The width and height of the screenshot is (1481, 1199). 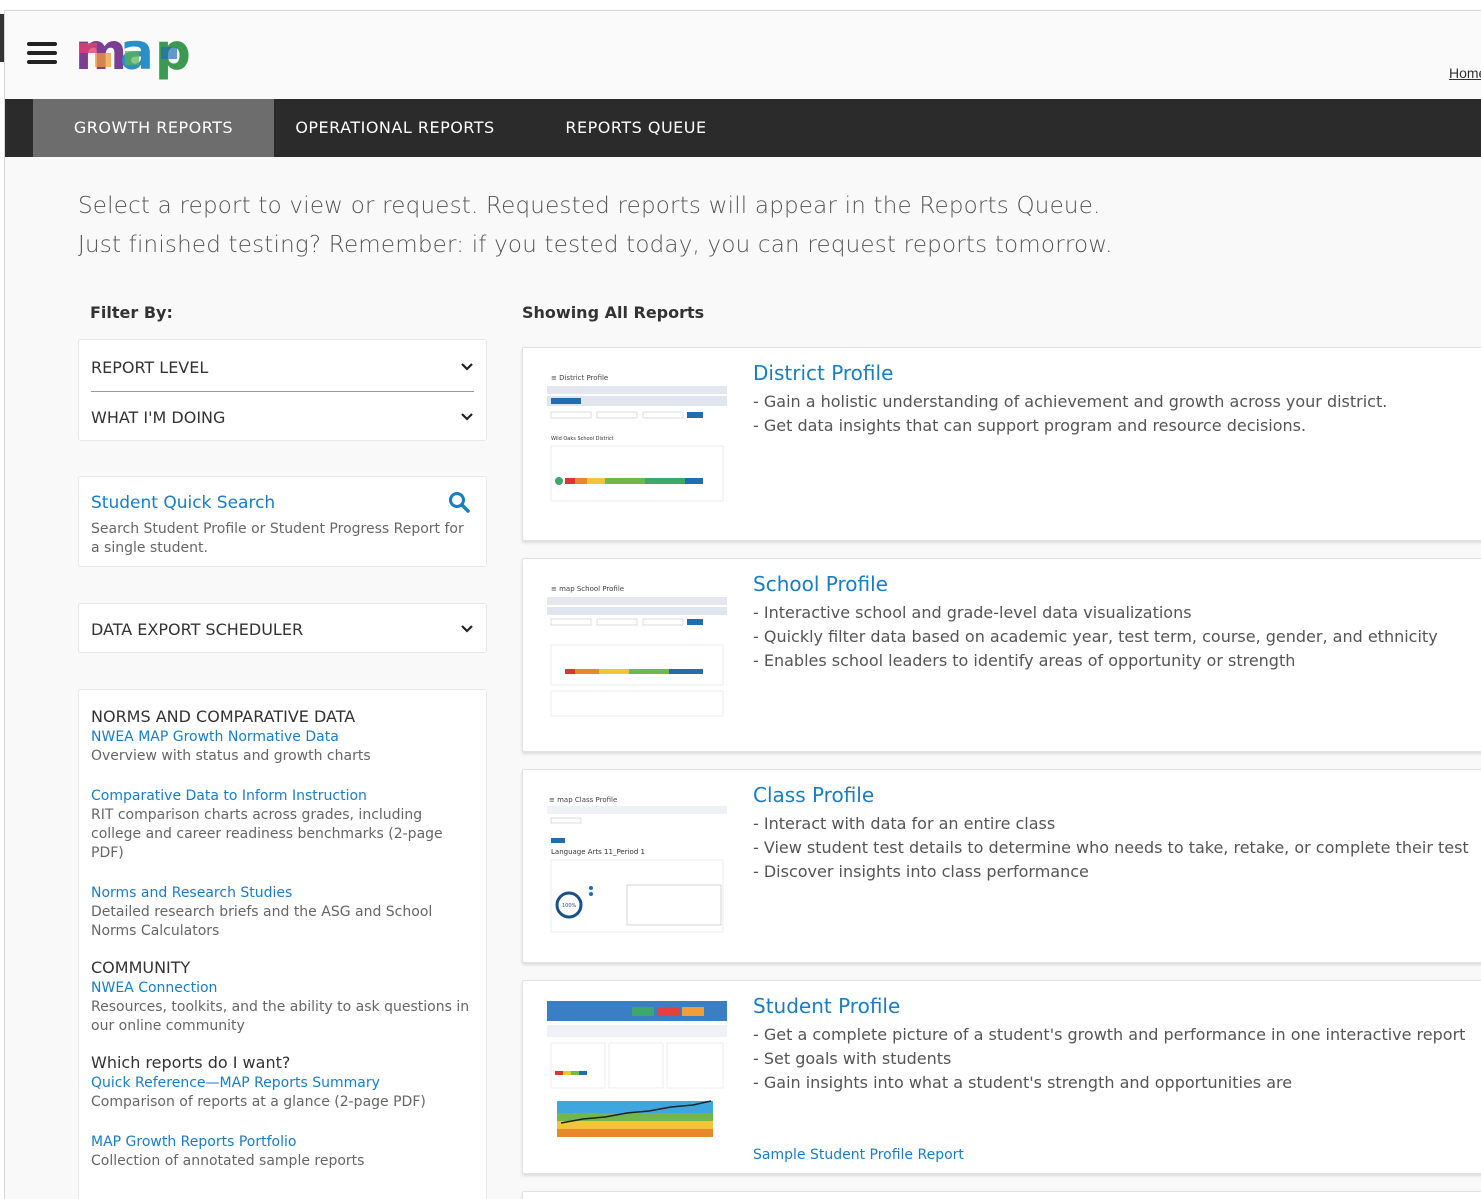 I want to click on student-profile-thumbnail, so click(x=637, y=1073).